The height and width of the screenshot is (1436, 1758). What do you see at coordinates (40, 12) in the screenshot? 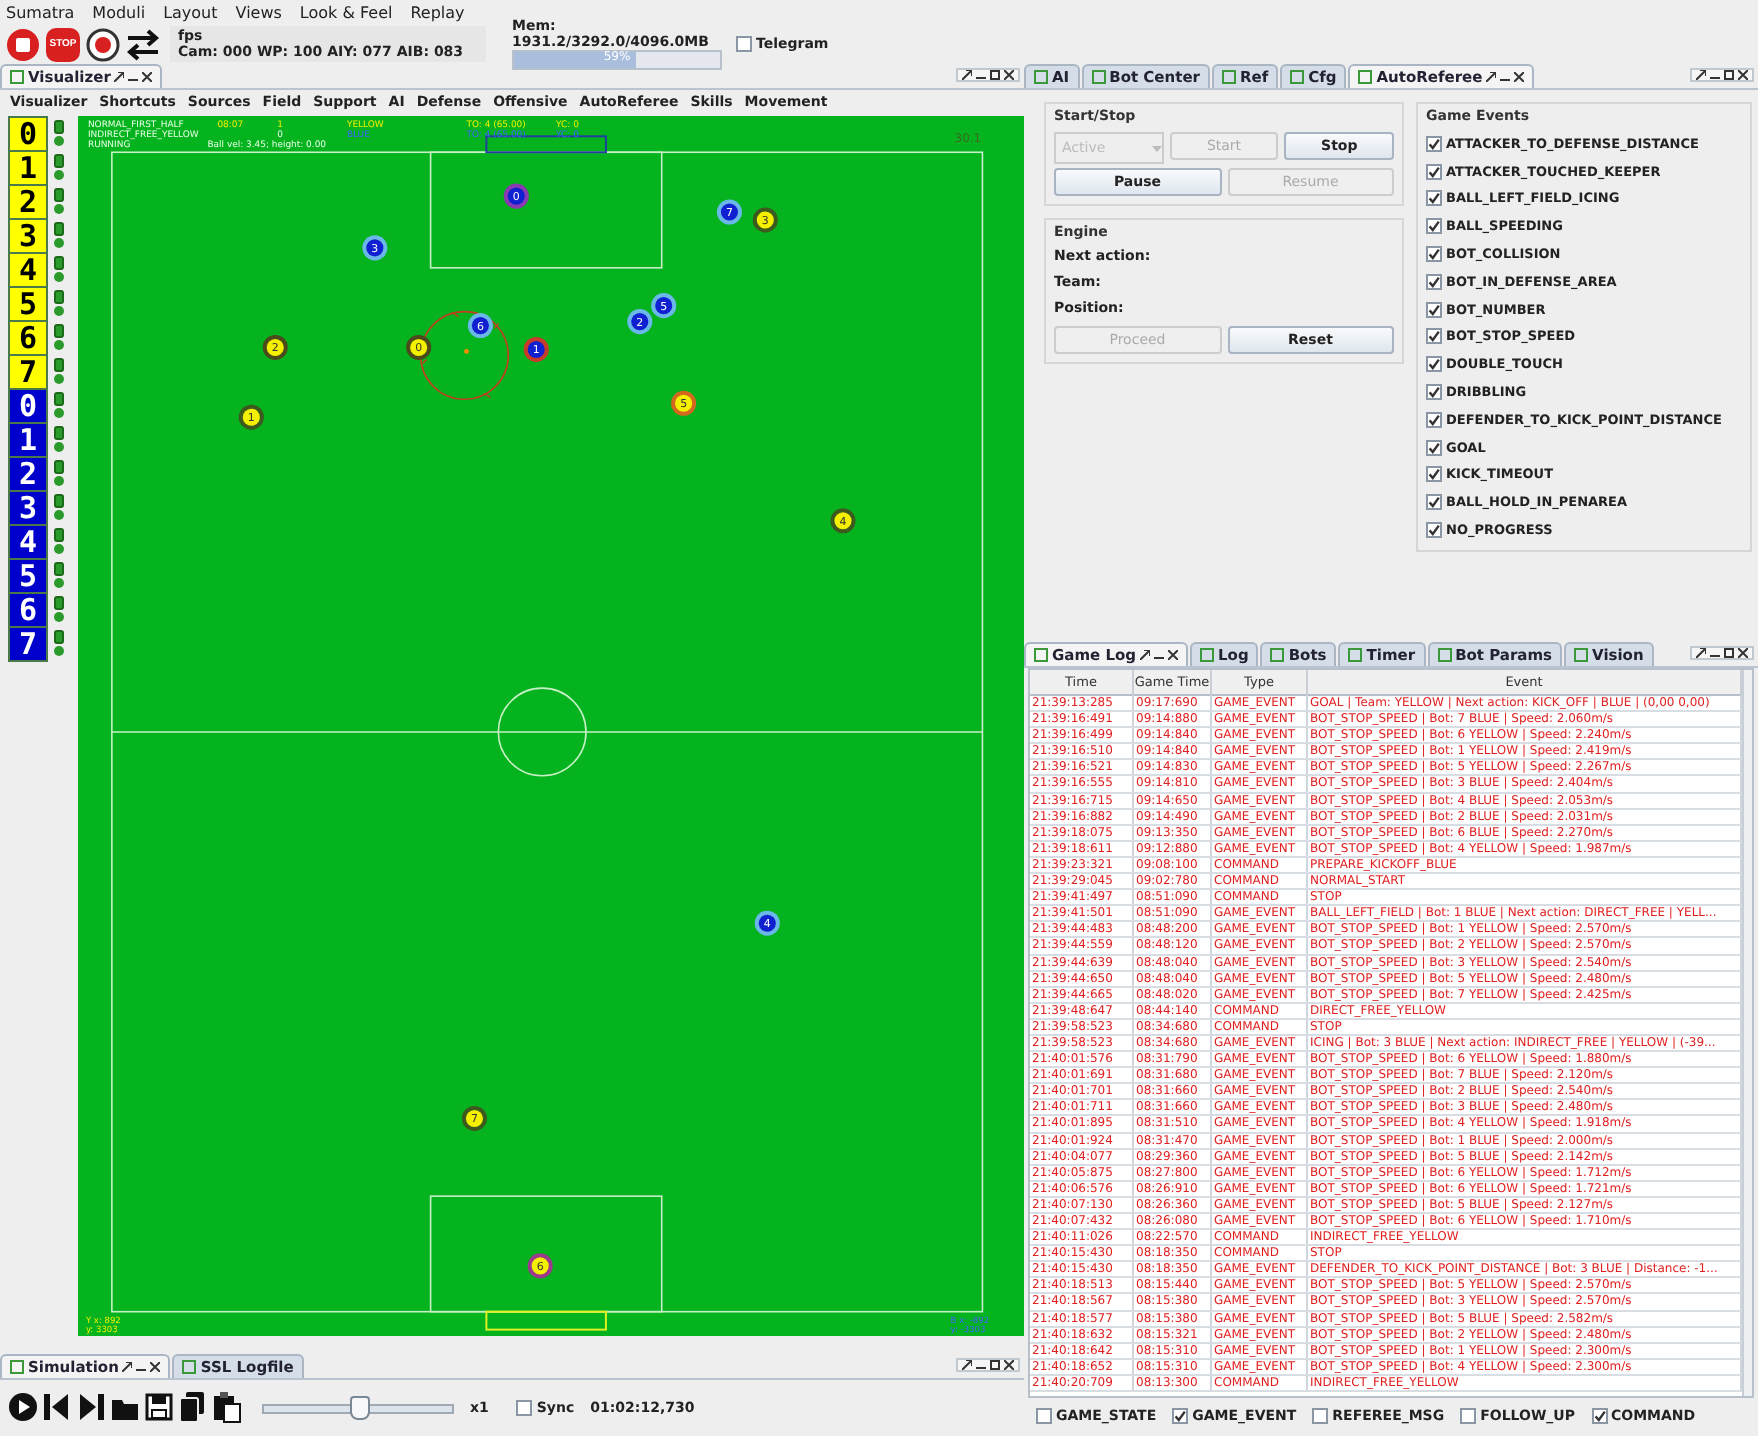
I see `menu-item: Sumatra` at bounding box center [40, 12].